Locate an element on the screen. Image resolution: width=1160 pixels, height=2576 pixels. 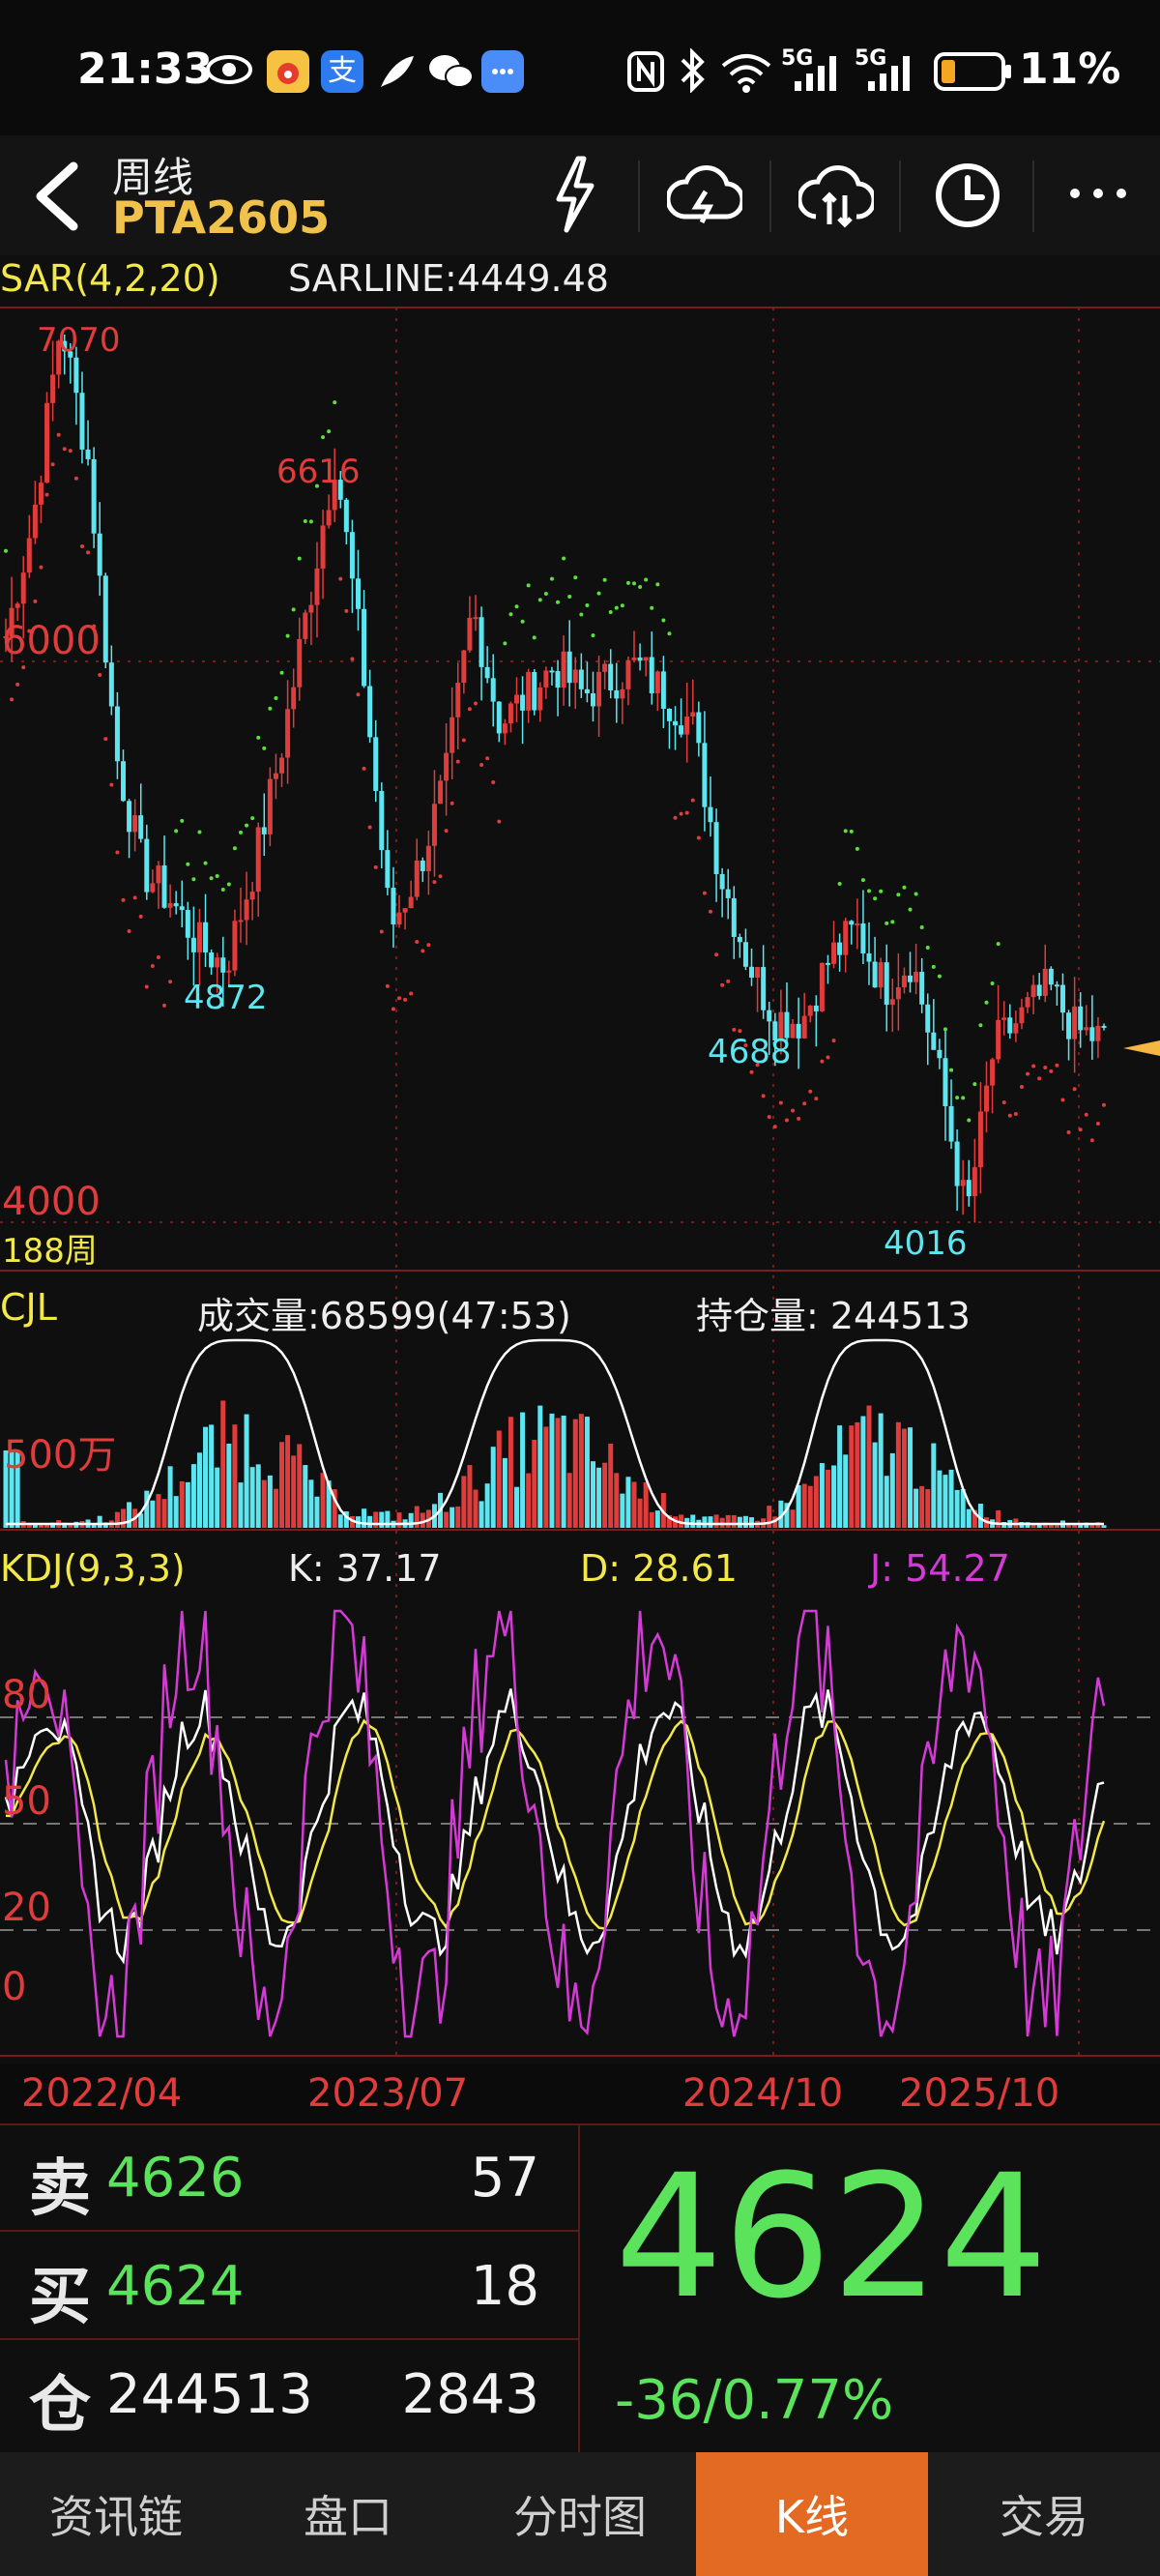
weibo-icon is located at coordinates (288, 71).